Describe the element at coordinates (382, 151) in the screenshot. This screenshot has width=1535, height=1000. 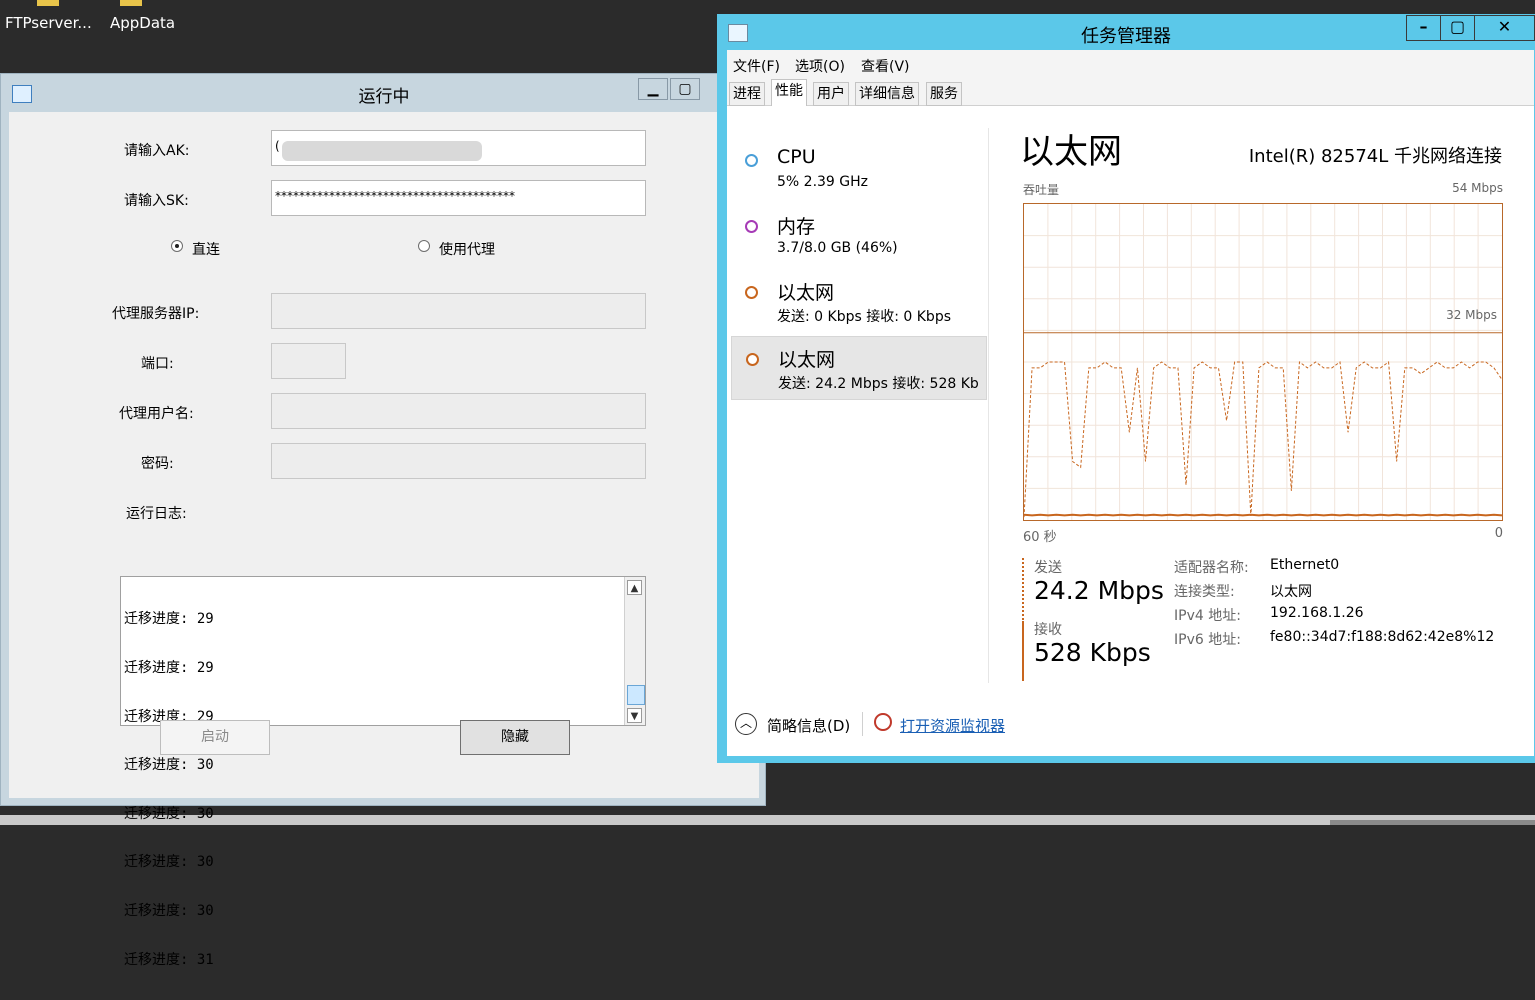
I see `ak-redaction` at that location.